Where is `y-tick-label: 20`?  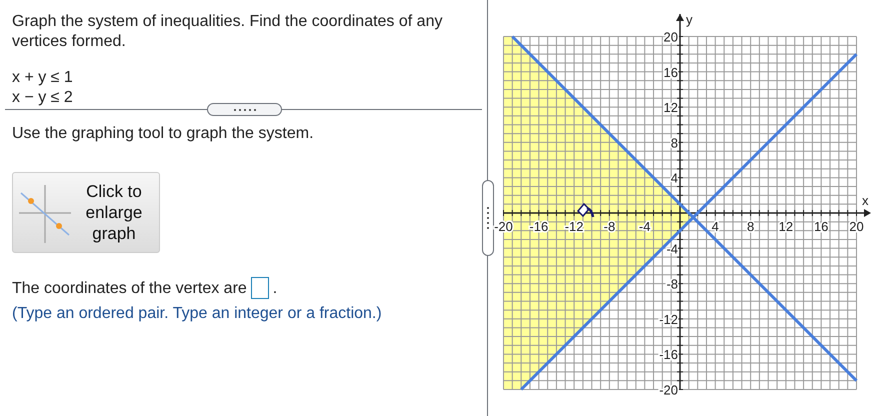
y-tick-label: 20 is located at coordinates (671, 37).